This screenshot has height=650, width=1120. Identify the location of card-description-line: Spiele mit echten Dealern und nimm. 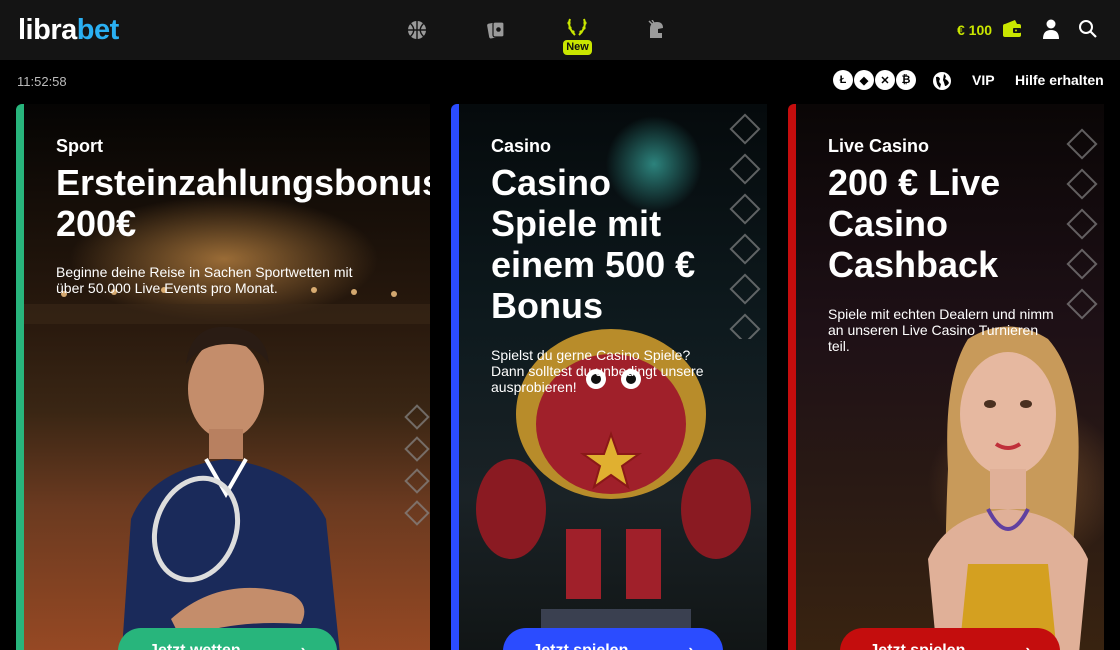
(941, 314).